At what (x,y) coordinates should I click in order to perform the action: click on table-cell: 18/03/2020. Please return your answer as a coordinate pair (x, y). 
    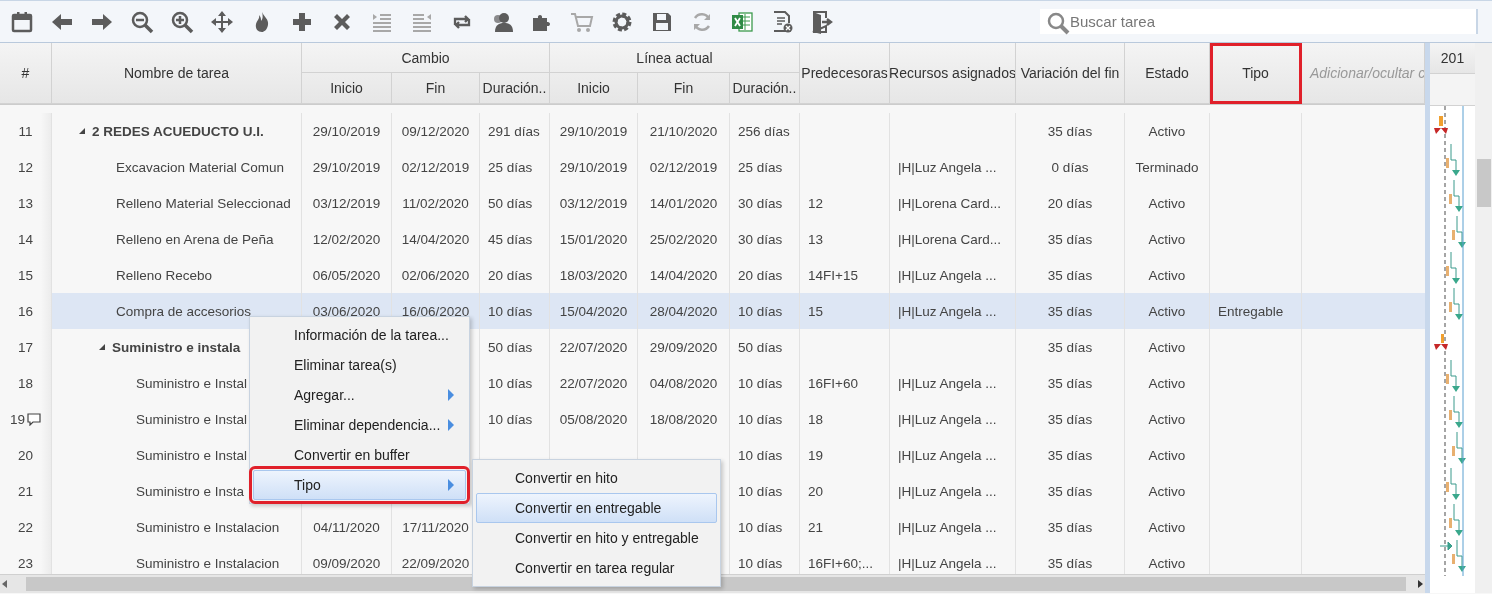
    Looking at the image, I should click on (593, 275).